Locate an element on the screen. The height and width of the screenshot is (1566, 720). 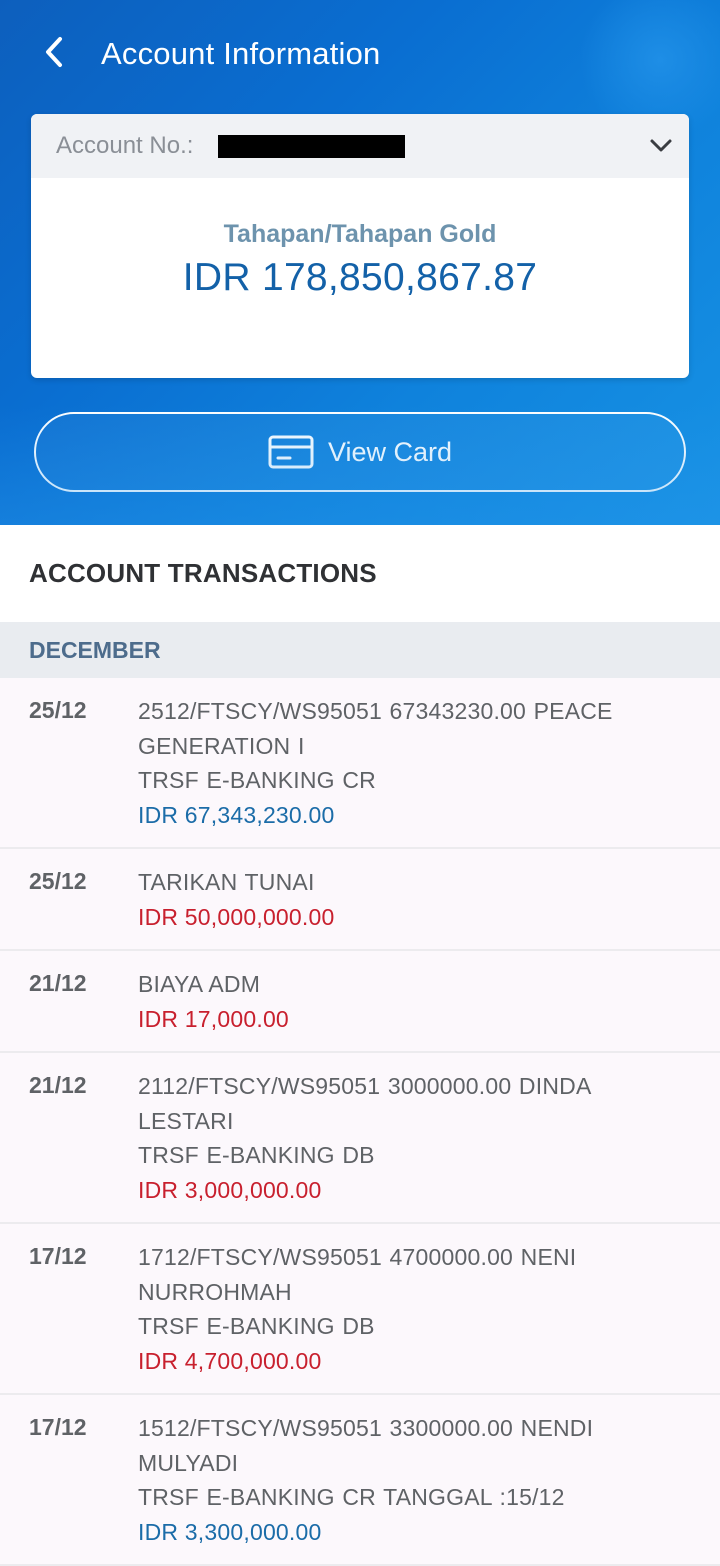
transaction-amount: IDR 3,300,000.00 is located at coordinates (230, 1531).